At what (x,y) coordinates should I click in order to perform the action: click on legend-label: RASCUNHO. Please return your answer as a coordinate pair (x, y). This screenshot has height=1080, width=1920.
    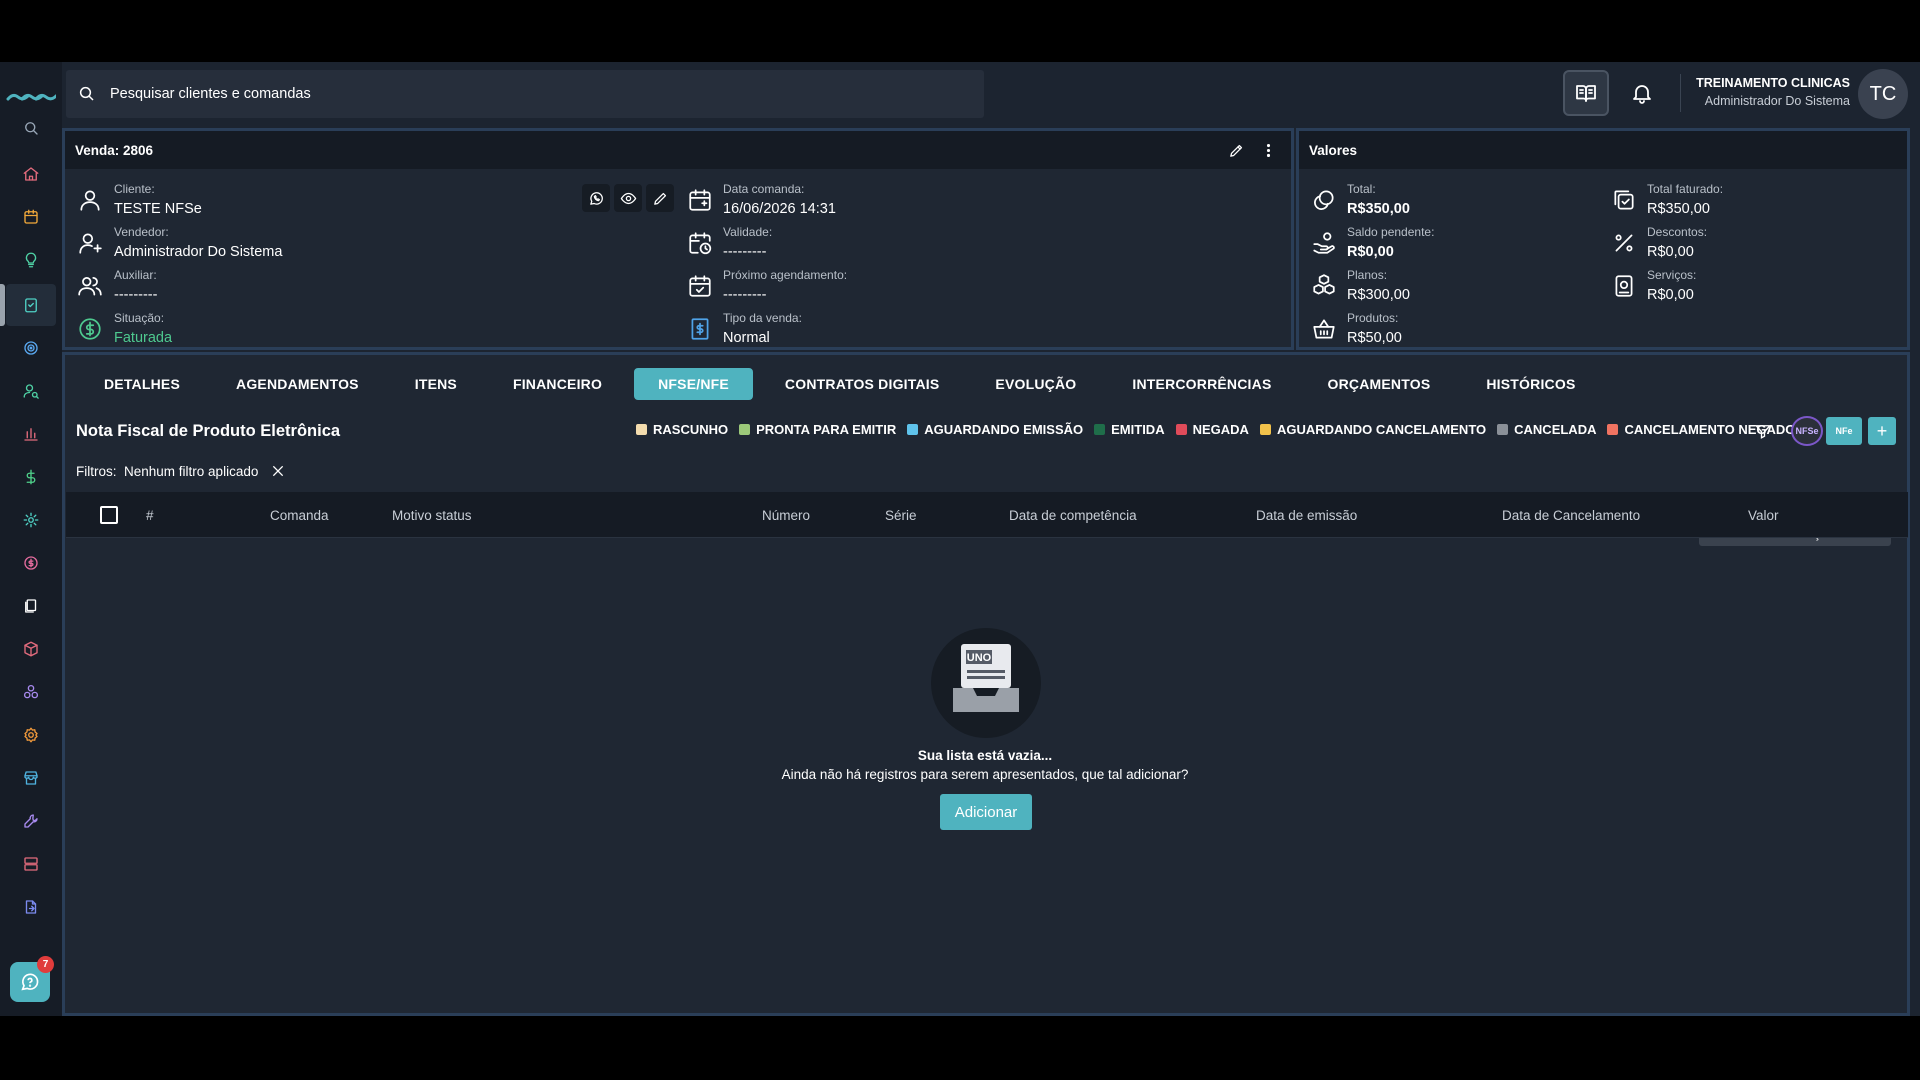
    Looking at the image, I should click on (691, 429).